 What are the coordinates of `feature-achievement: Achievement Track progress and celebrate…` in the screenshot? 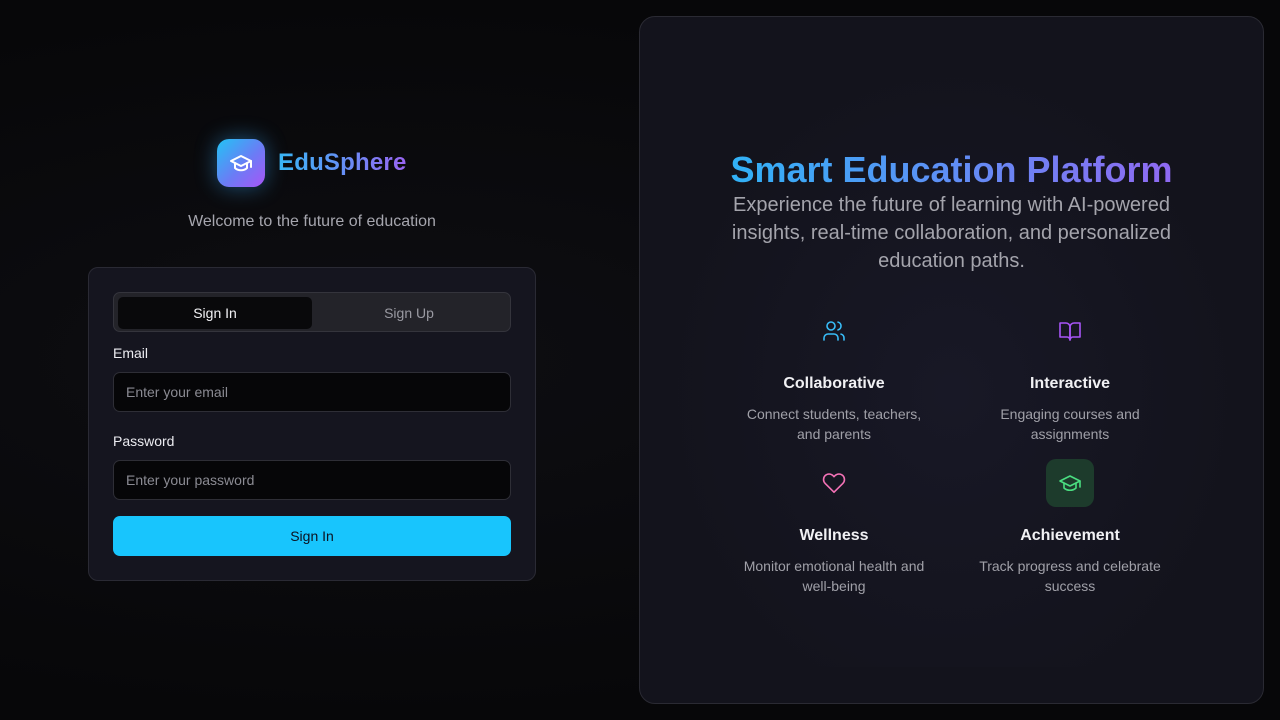 It's located at (1070, 527).